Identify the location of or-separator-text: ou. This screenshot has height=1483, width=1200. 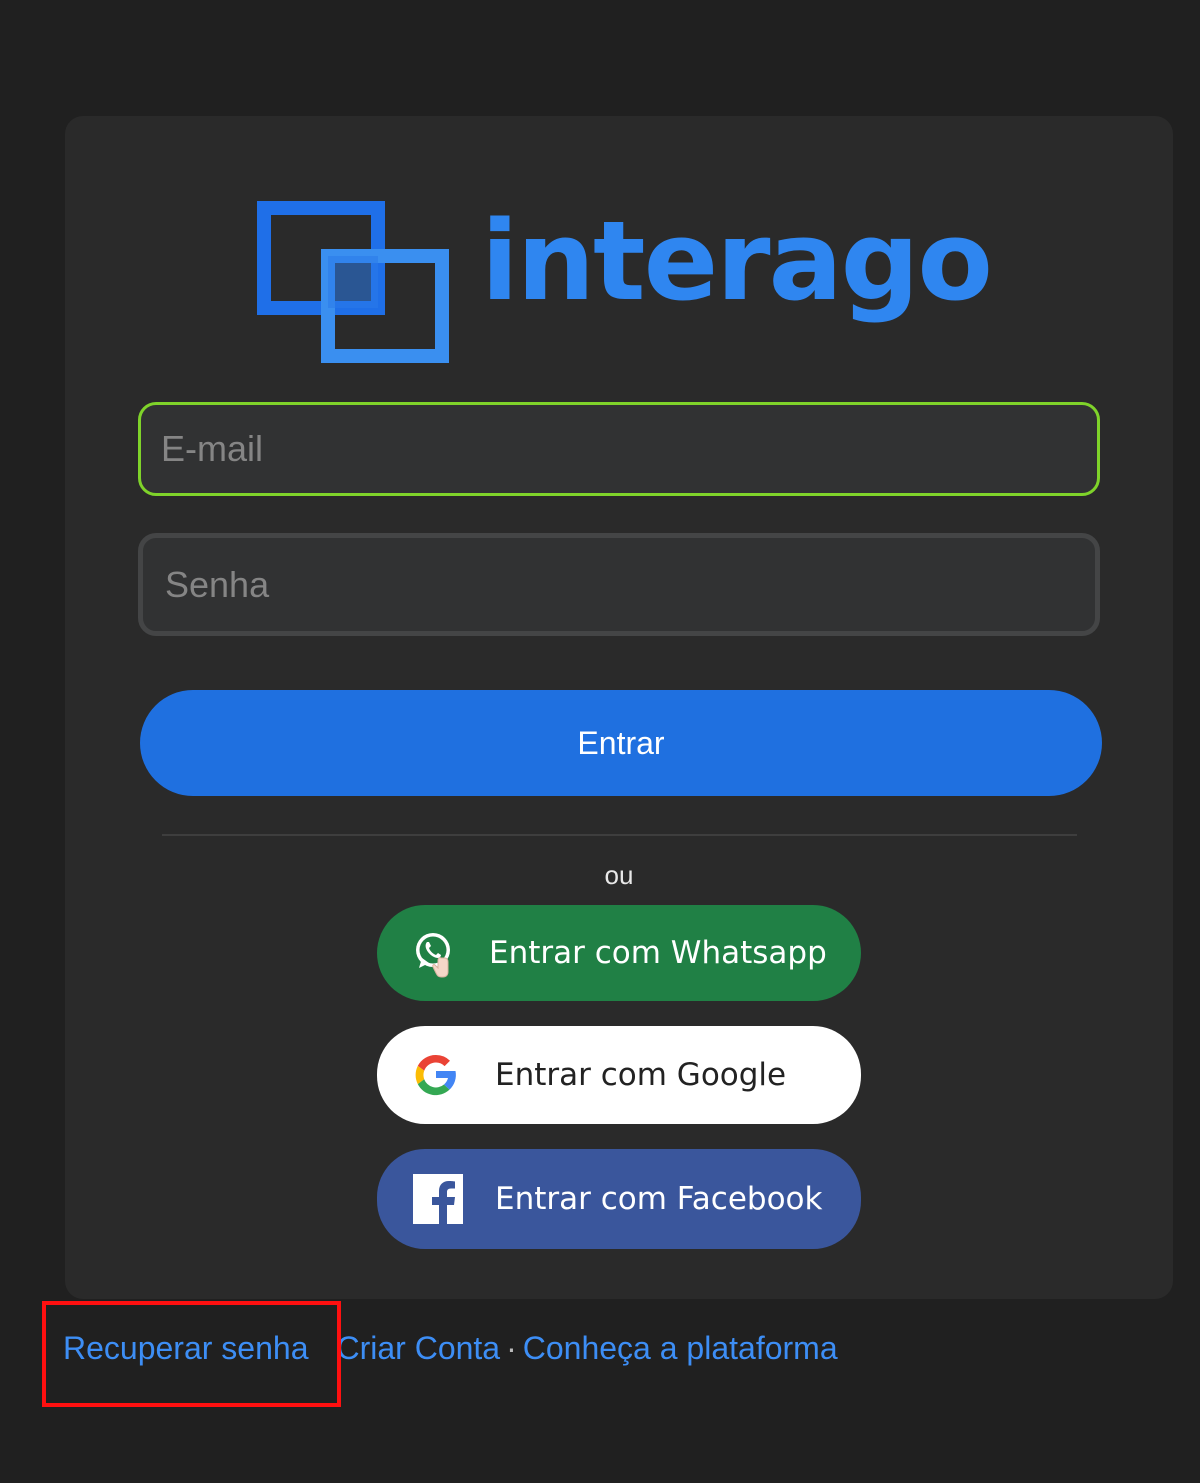
(619, 875).